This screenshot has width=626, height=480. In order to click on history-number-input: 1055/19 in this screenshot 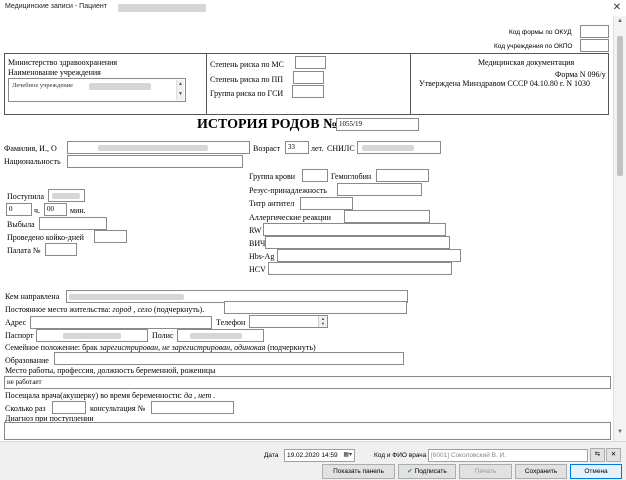, I will do `click(377, 124)`.